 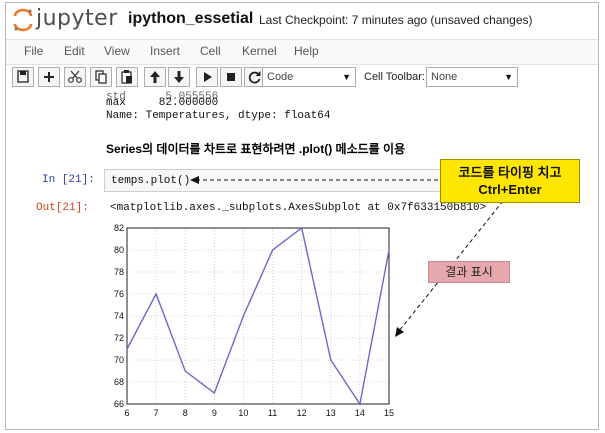 I want to click on y-tick-label: 78, so click(x=119, y=272).